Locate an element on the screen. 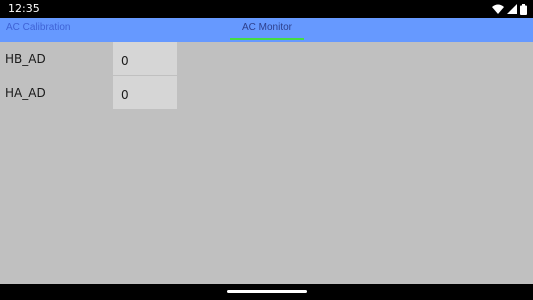 The height and width of the screenshot is (300, 533). status-icons is located at coordinates (509, 9).